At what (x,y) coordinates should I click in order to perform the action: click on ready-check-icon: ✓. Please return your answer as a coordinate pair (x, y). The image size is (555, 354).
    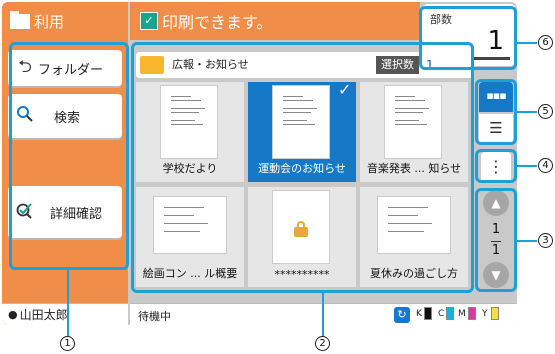
    Looking at the image, I should click on (149, 21).